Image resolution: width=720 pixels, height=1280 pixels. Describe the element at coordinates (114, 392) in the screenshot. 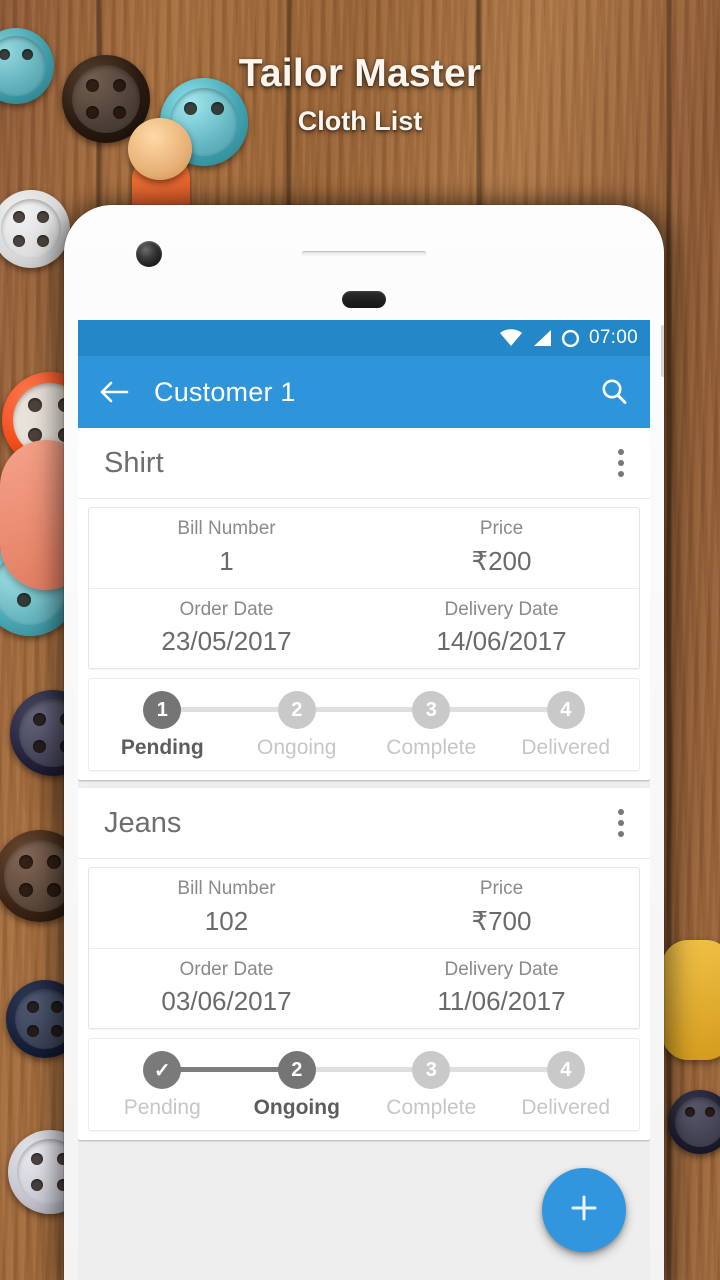

I see `back-arrow-icon` at that location.